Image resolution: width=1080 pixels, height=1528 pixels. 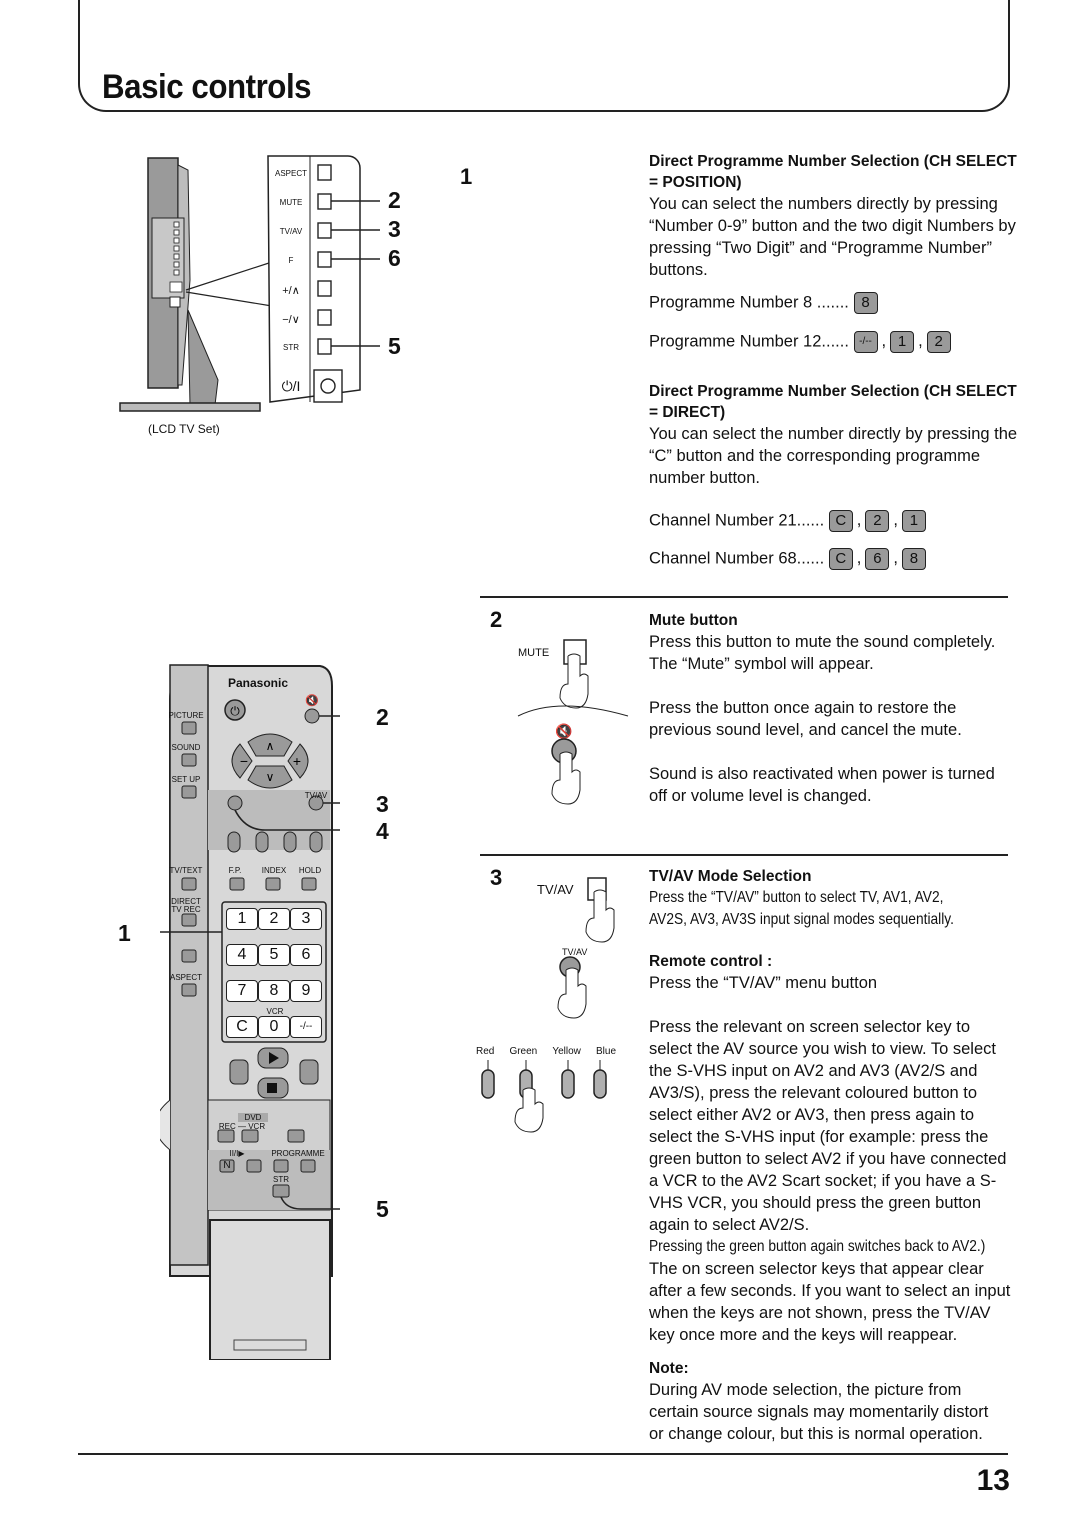 I want to click on color-label-red: Red, so click(x=485, y=1051).